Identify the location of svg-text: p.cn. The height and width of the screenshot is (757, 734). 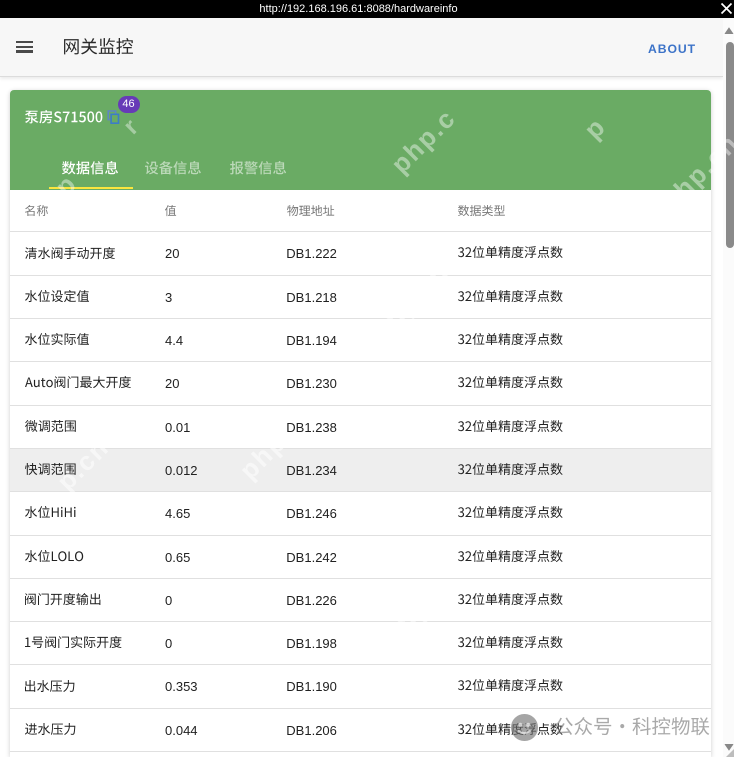
(83, 464).